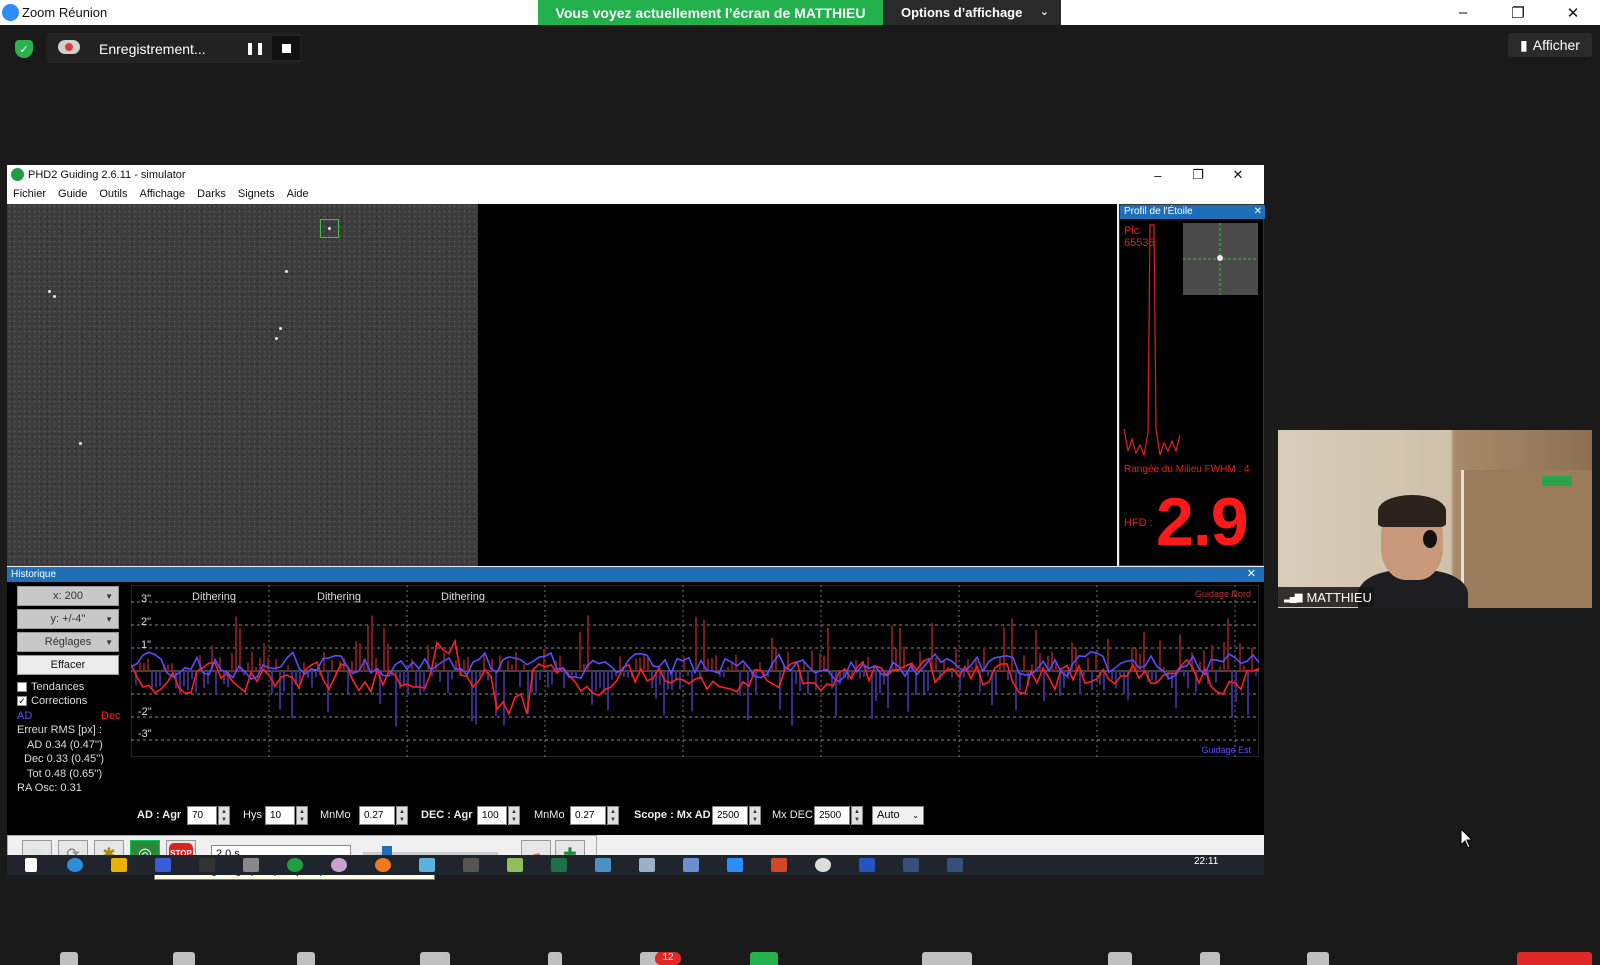  What do you see at coordinates (50, 687) in the screenshot?
I see `trends-checkbox: Tendances` at bounding box center [50, 687].